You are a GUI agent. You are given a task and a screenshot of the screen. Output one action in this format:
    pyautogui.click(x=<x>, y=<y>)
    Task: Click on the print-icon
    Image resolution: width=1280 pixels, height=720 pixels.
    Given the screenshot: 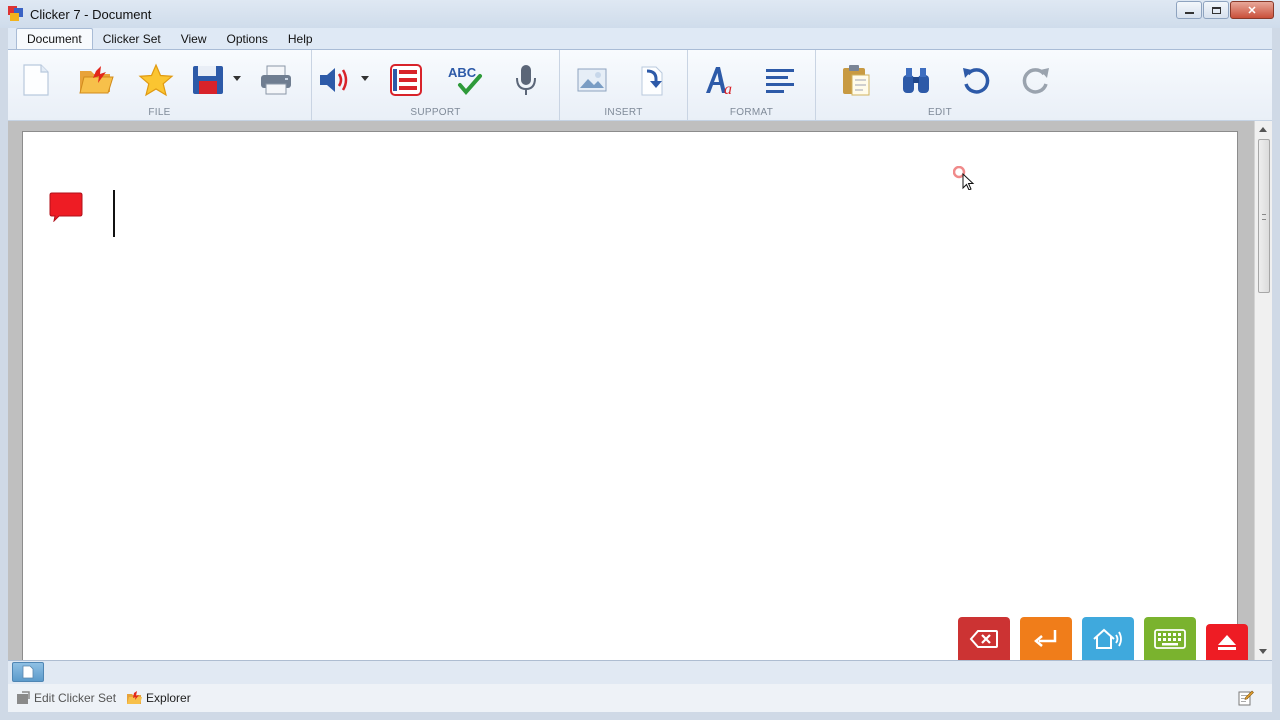 What is the action you would take?
    pyautogui.click(x=276, y=80)
    